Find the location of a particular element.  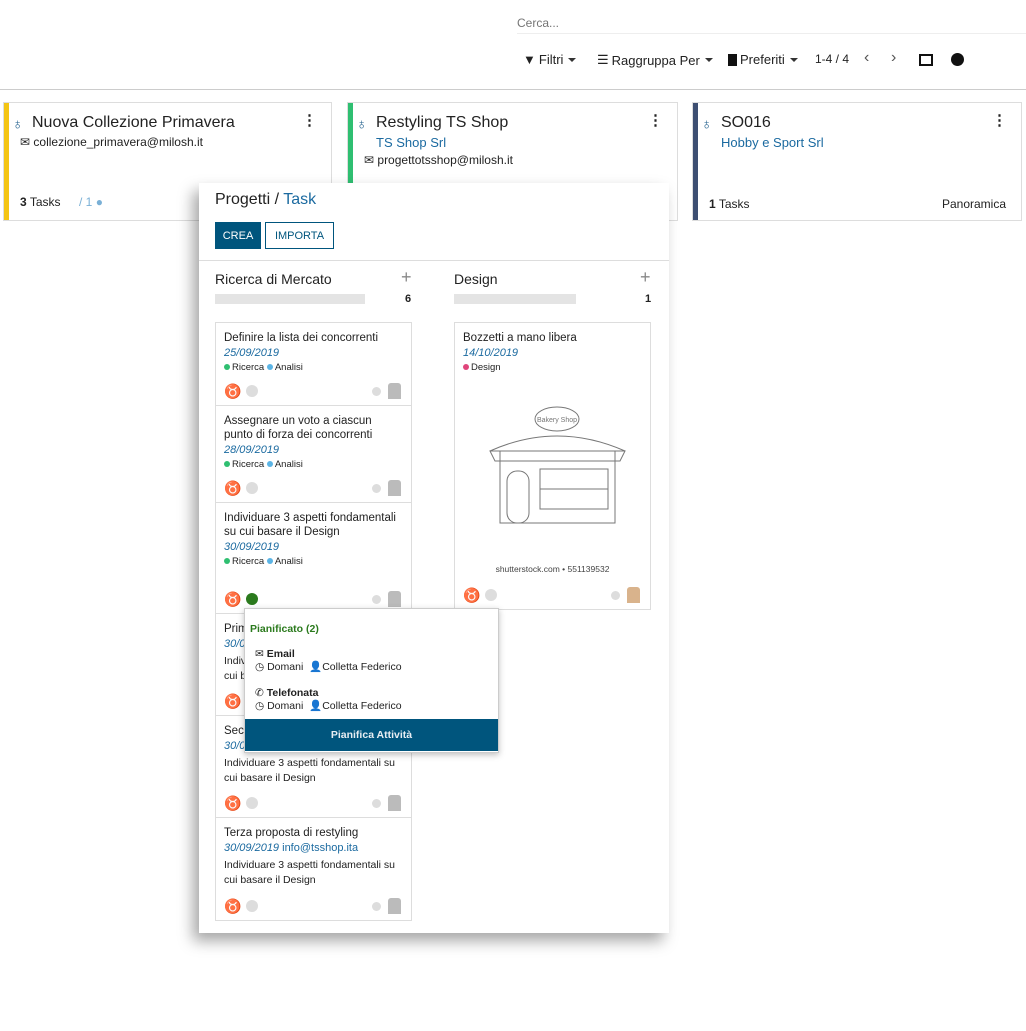

task-name: Bozzetti a mano libera is located at coordinates (520, 338).